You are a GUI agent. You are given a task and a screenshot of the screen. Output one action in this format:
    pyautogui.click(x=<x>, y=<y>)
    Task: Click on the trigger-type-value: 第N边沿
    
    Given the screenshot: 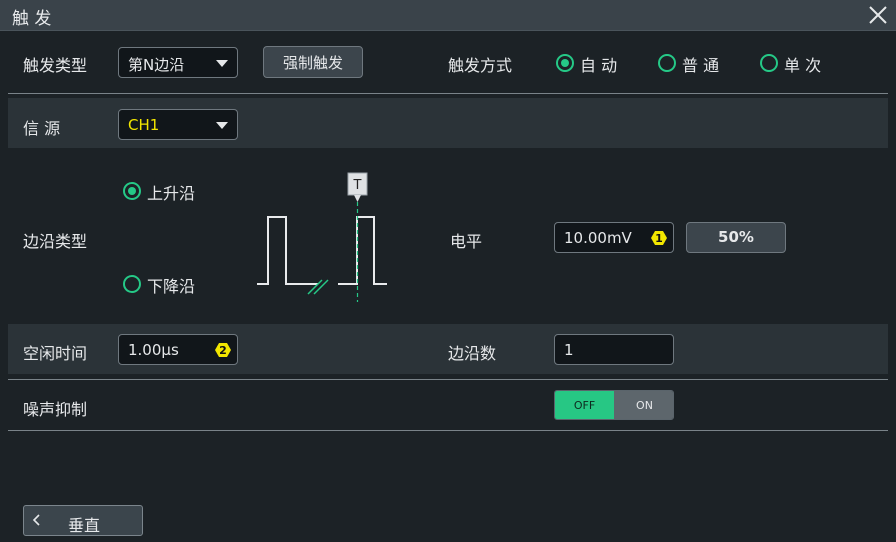 What is the action you would take?
    pyautogui.click(x=156, y=65)
    